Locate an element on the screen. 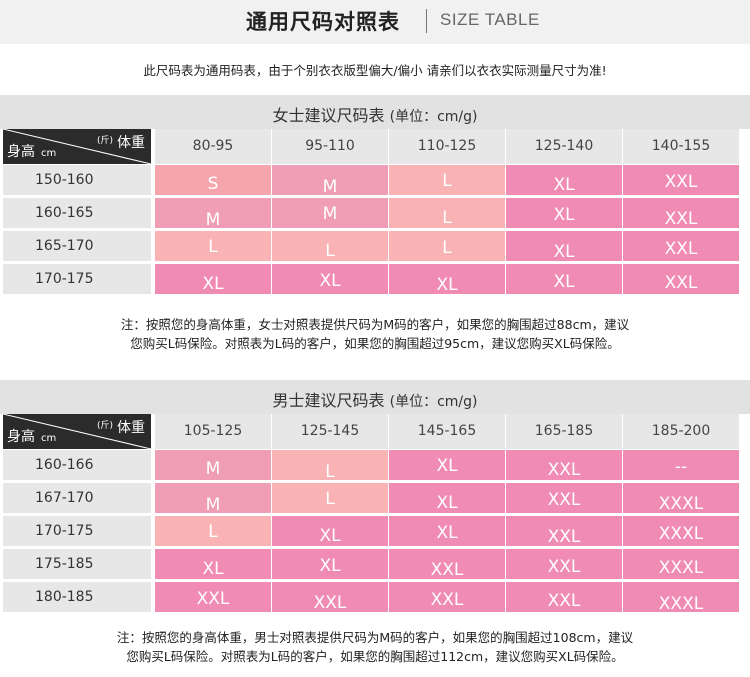 The image size is (750, 677). weight-column-header: 125-140 is located at coordinates (564, 146).